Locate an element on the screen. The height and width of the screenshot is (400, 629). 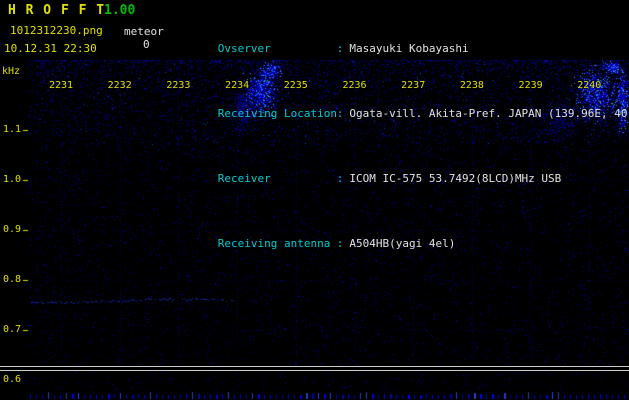
freq-label: 0.9 is located at coordinates (12, 229).